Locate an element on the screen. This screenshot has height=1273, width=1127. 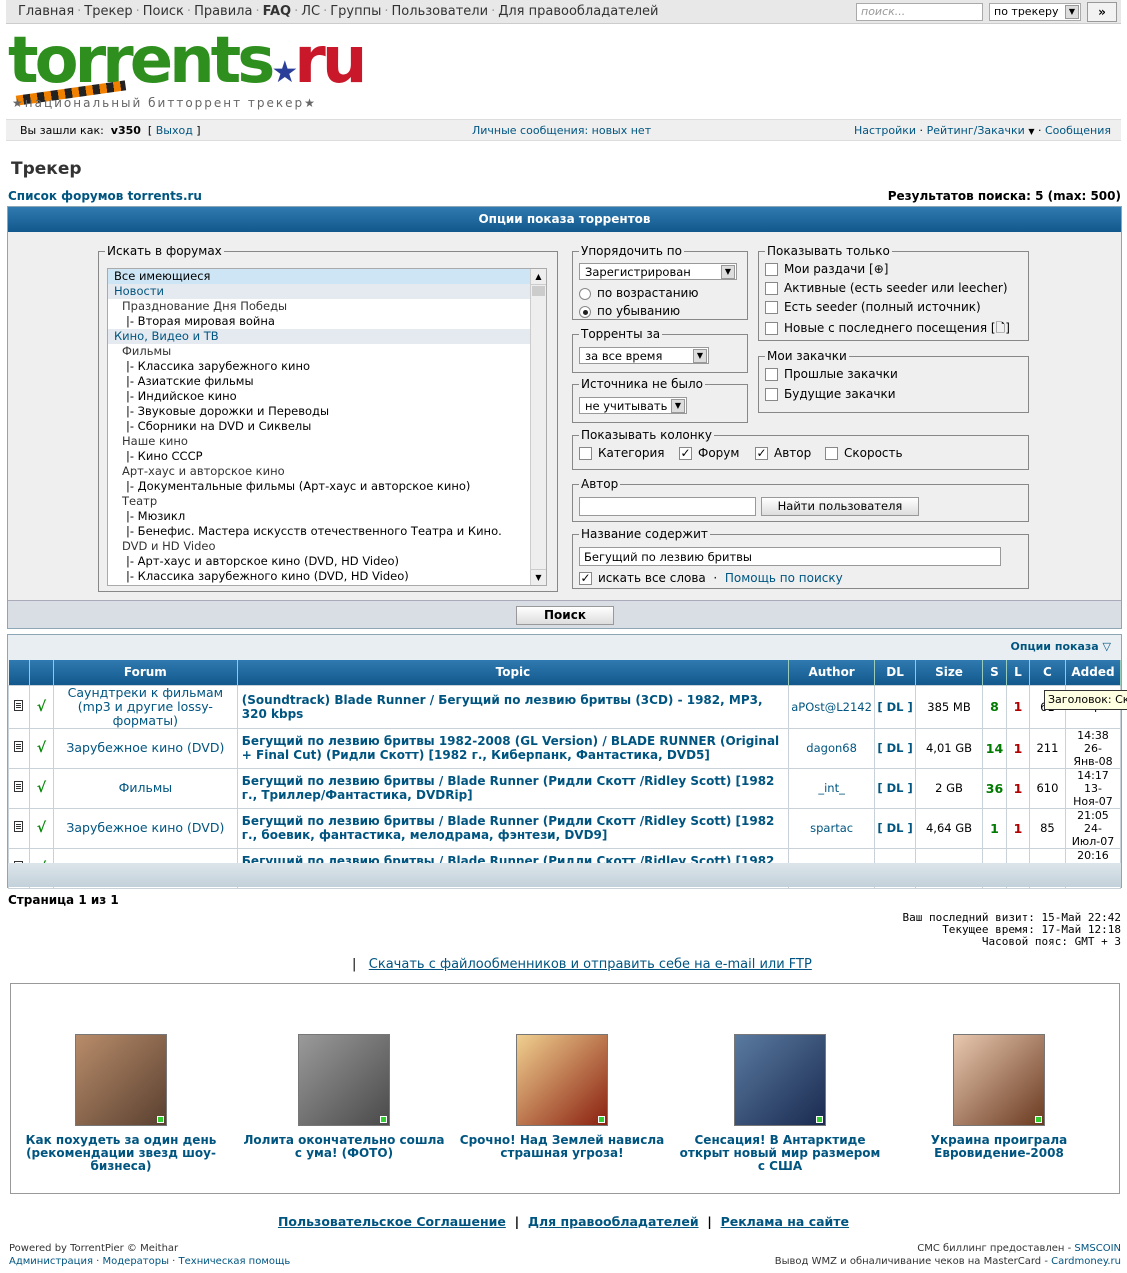
forum-list-item: |- Вторая мировая война is located at coordinates (327, 321).